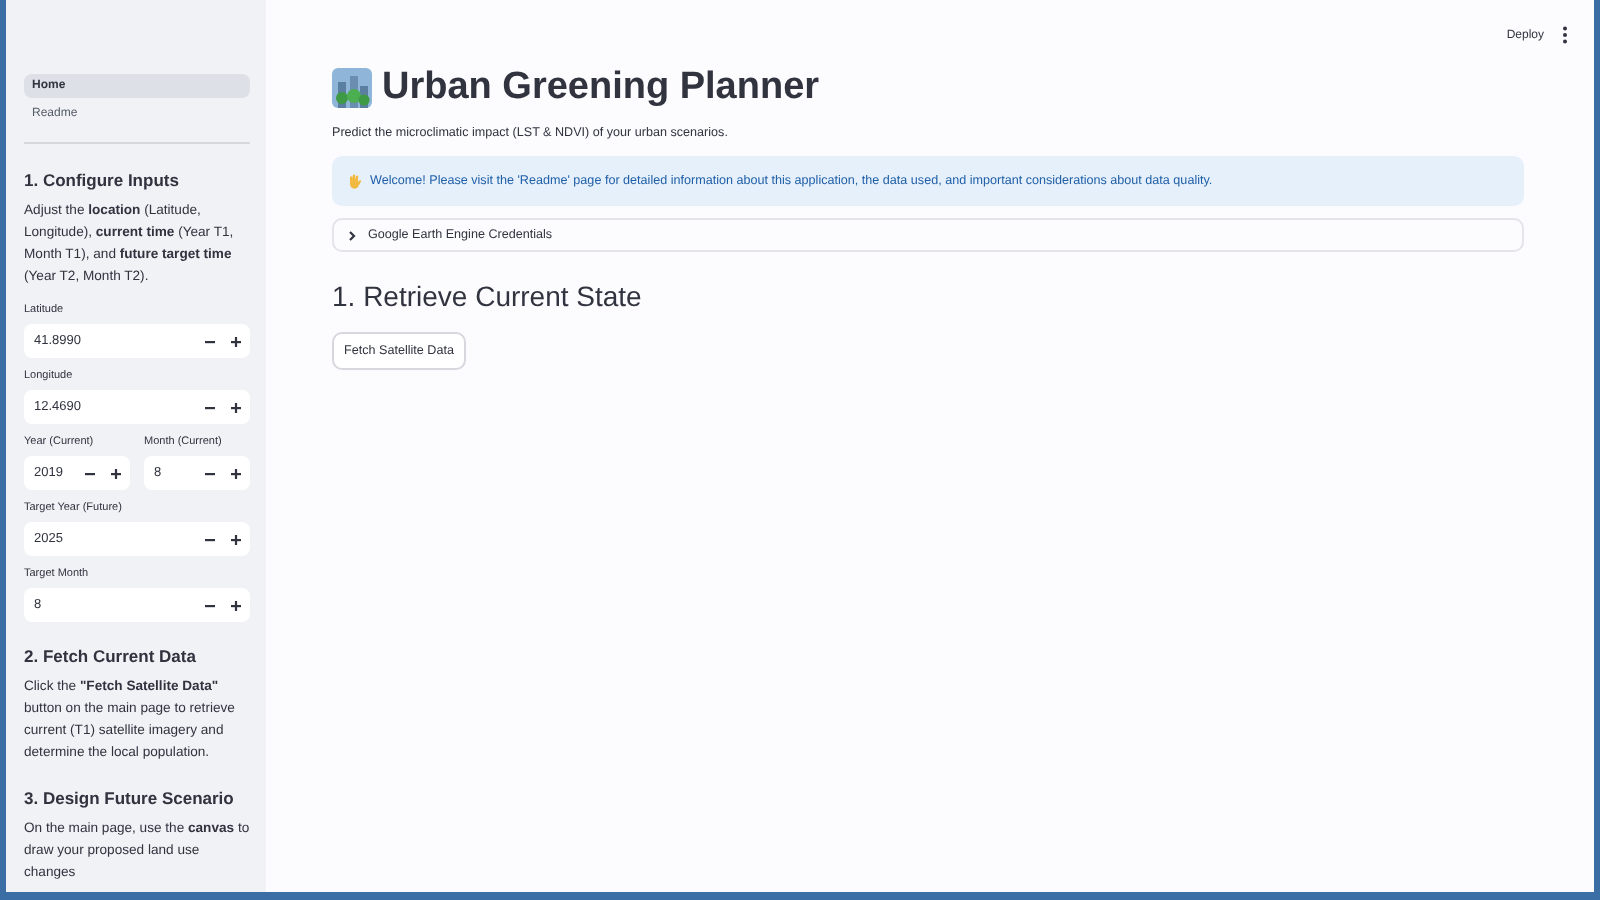  Describe the element at coordinates (1565, 35) in the screenshot. I see `more-menu-icon` at that location.